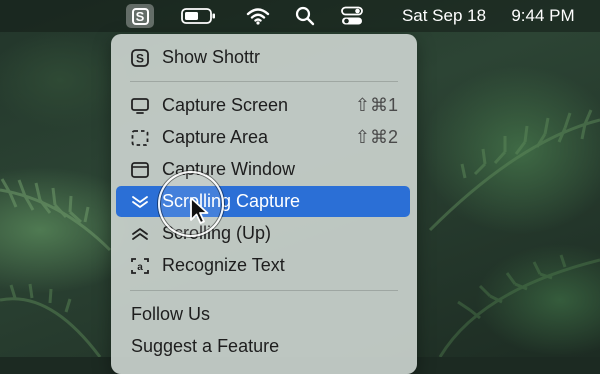 This screenshot has width=600, height=374. I want to click on svg-text: S, so click(140, 59).